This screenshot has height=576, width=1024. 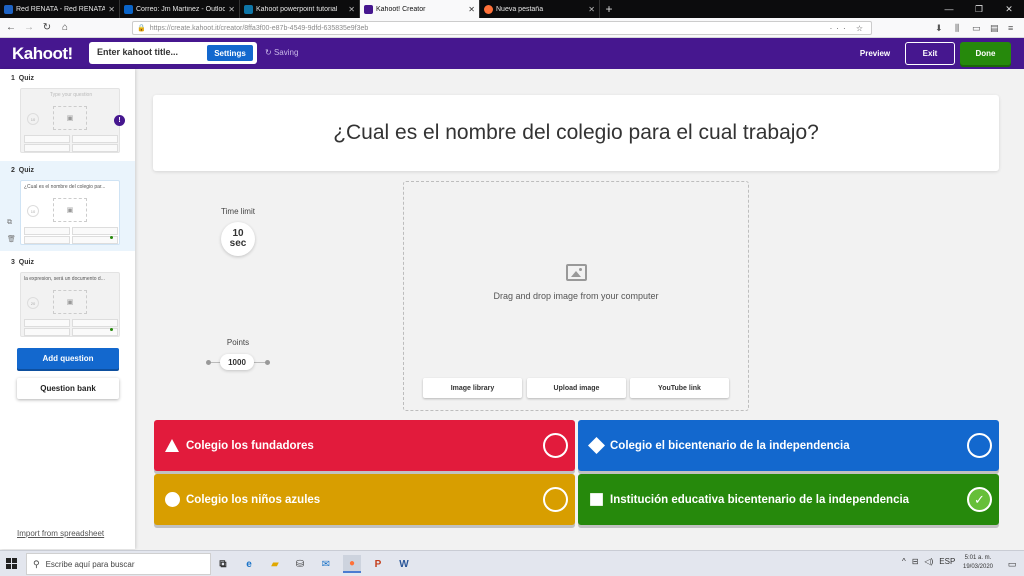 What do you see at coordinates (939, 28) in the screenshot?
I see `download-icon: ⬇` at bounding box center [939, 28].